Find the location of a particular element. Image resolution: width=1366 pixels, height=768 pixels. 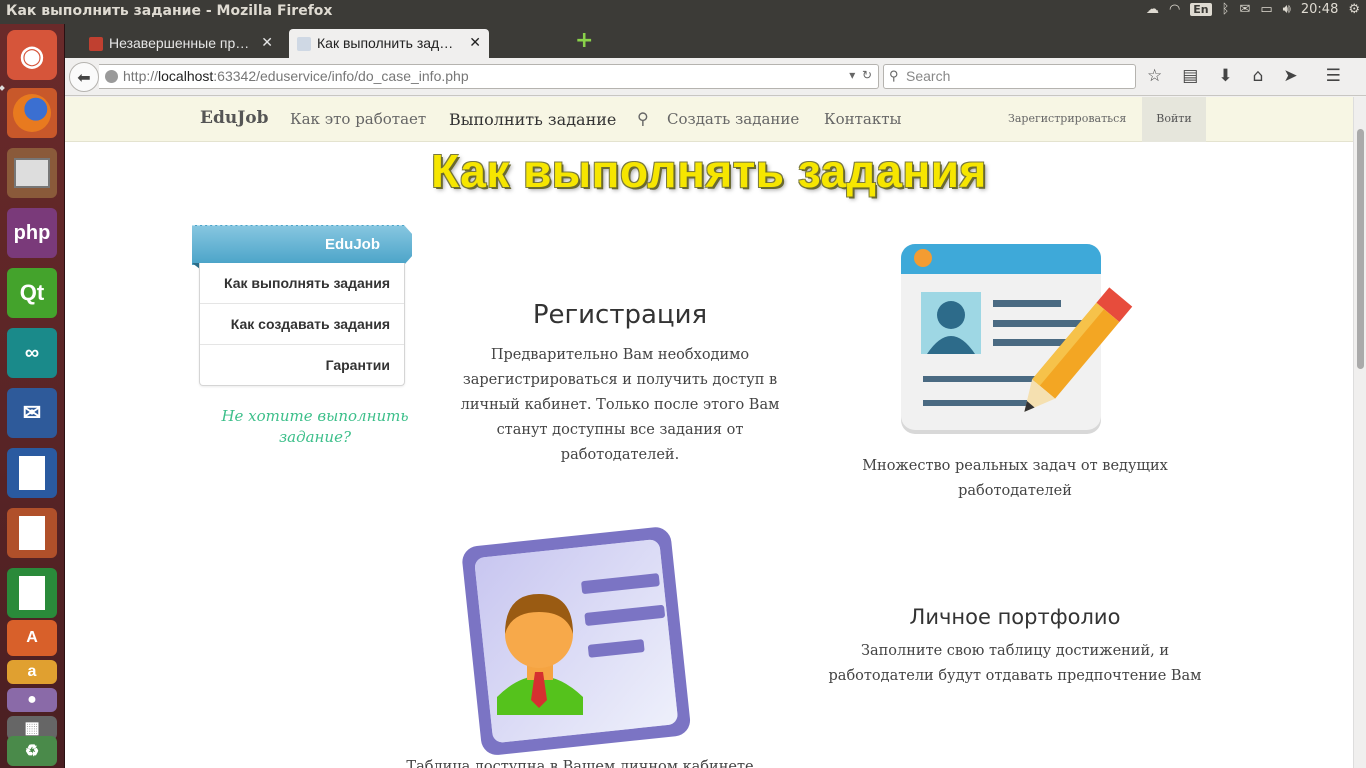

back-button: ⬅ is located at coordinates (84, 77).